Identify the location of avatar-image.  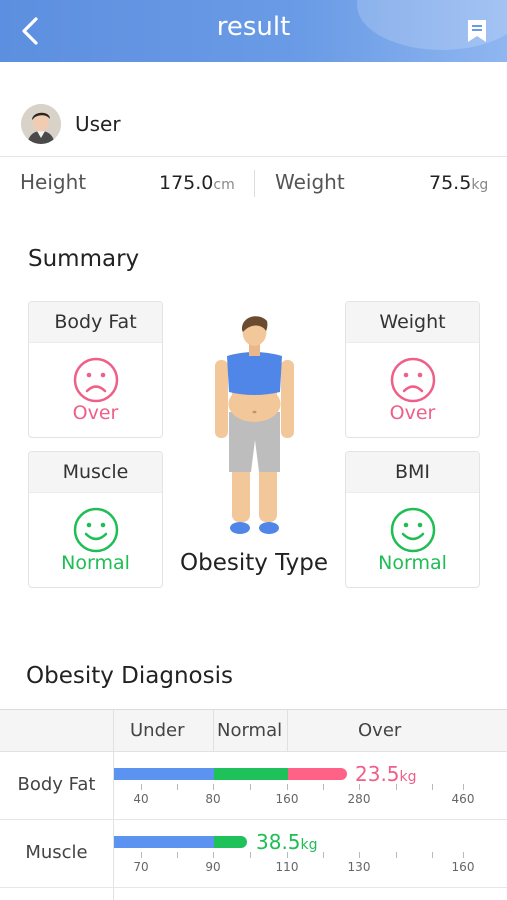
(41, 124).